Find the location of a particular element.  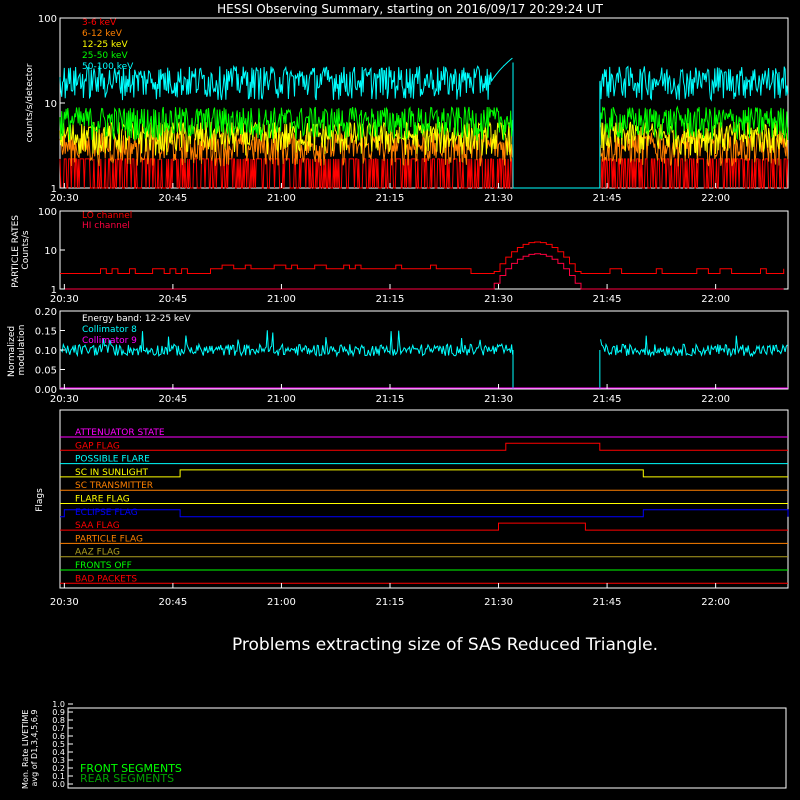

flags-ylabel: Flags is located at coordinates (40, 500).